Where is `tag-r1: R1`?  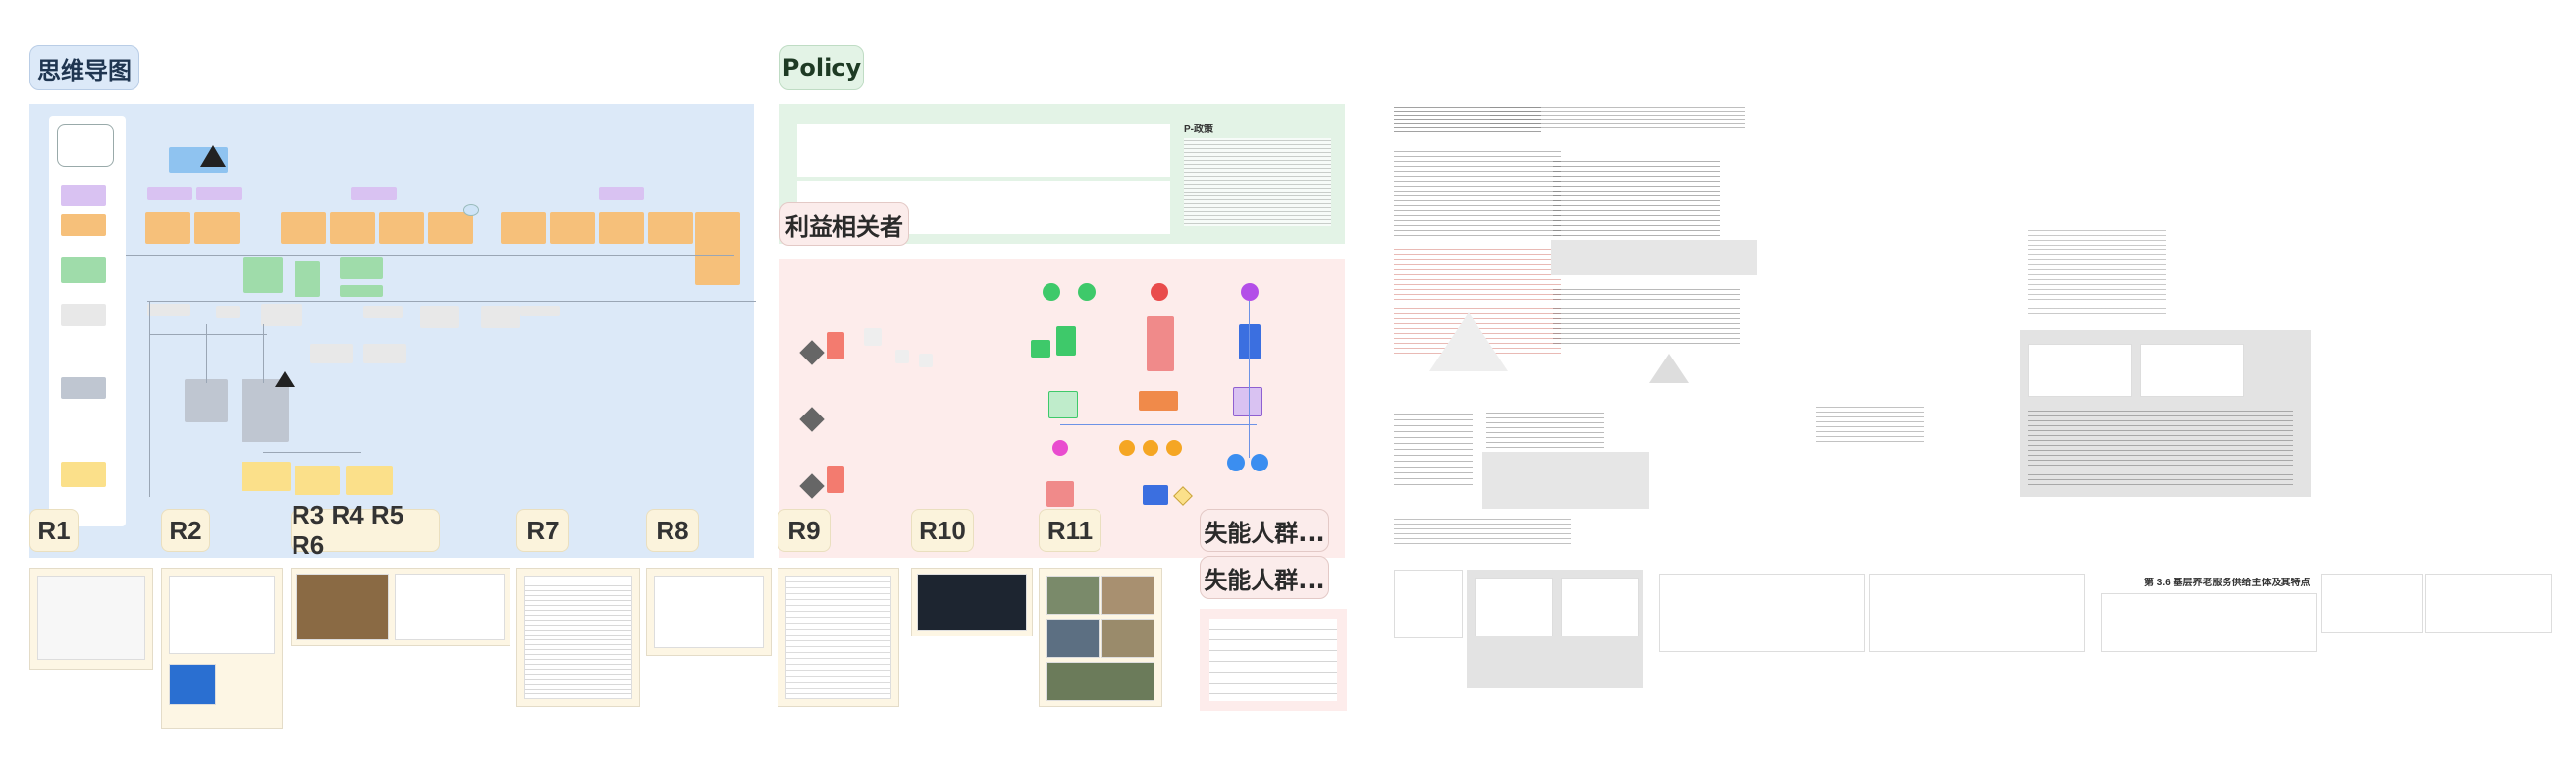
tag-r1: R1 is located at coordinates (54, 531).